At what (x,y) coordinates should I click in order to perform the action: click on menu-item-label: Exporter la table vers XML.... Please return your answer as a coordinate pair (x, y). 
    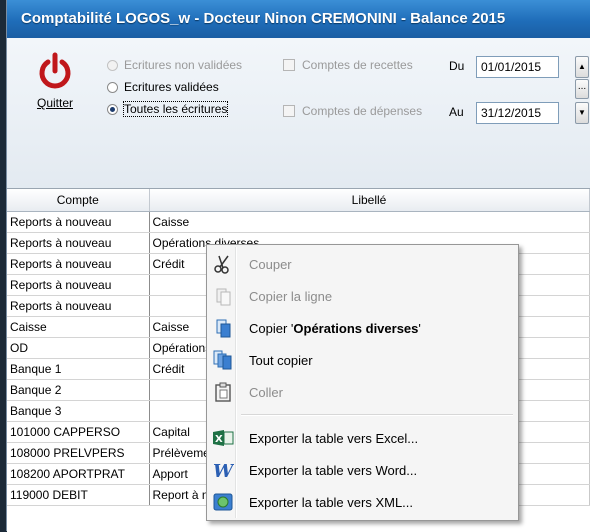
    Looking at the image, I should click on (331, 502).